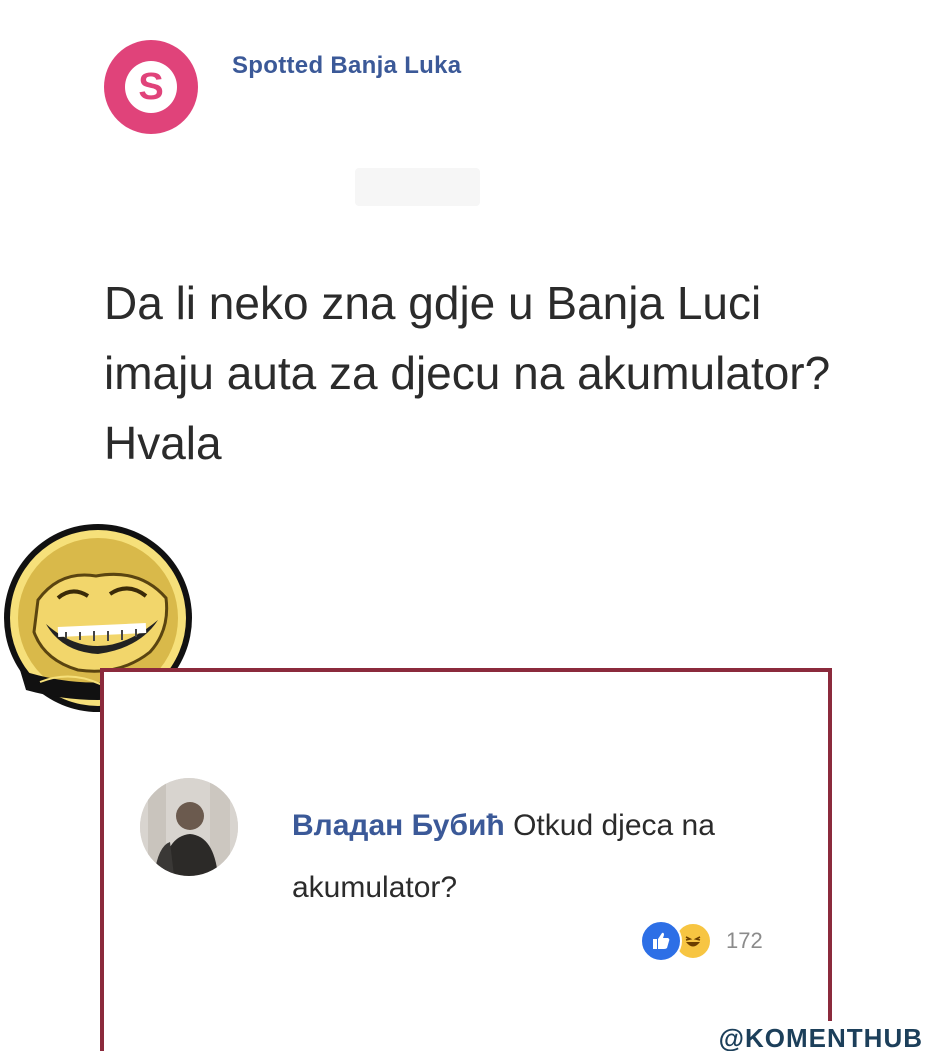  What do you see at coordinates (744, 940) in the screenshot?
I see `reaction-count: 172` at bounding box center [744, 940].